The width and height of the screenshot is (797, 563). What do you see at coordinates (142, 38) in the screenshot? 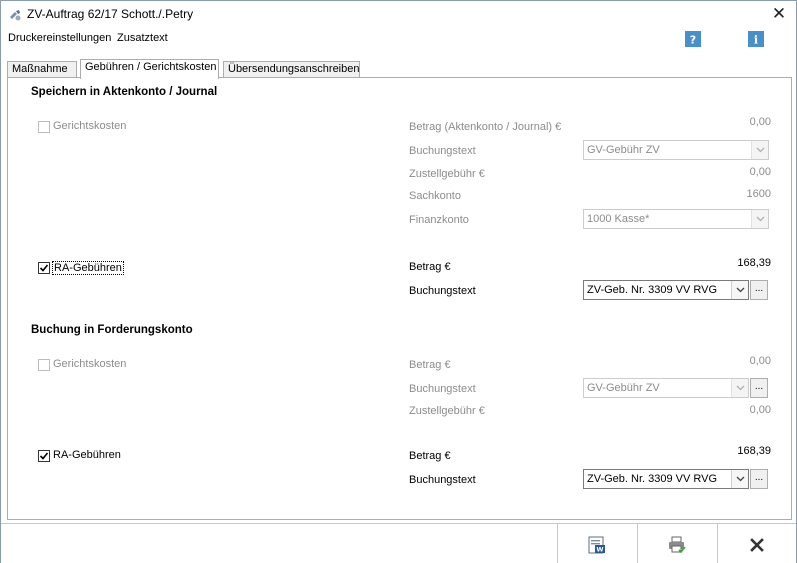
I see `menu-zusatztext: Zusatztext` at bounding box center [142, 38].